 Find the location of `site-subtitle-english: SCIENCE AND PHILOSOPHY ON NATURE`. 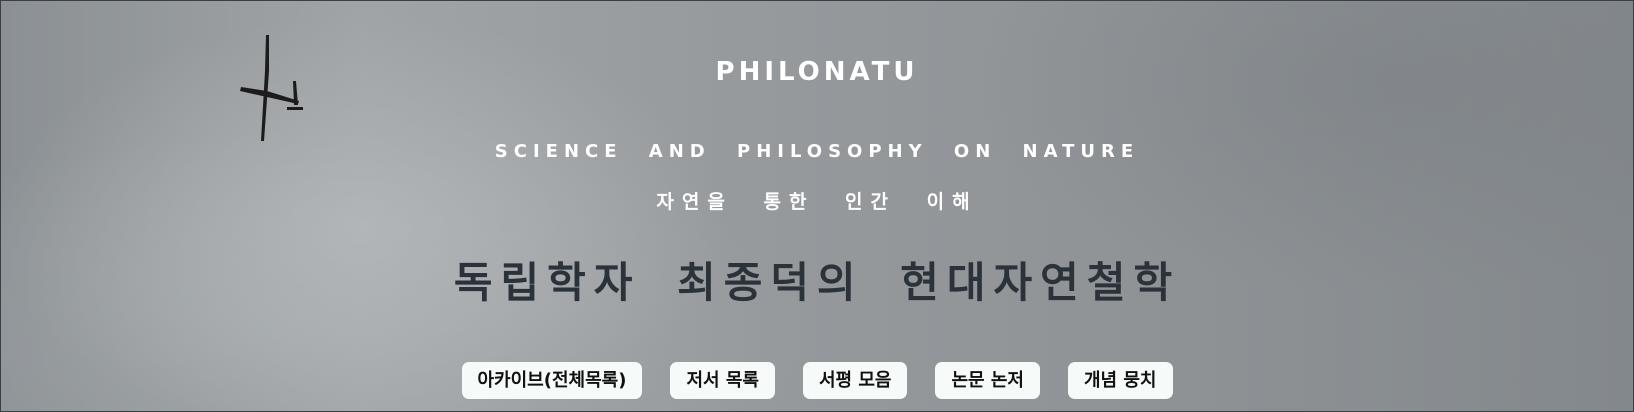

site-subtitle-english: SCIENCE AND PHILOSOPHY ON NATURE is located at coordinates (817, 151).